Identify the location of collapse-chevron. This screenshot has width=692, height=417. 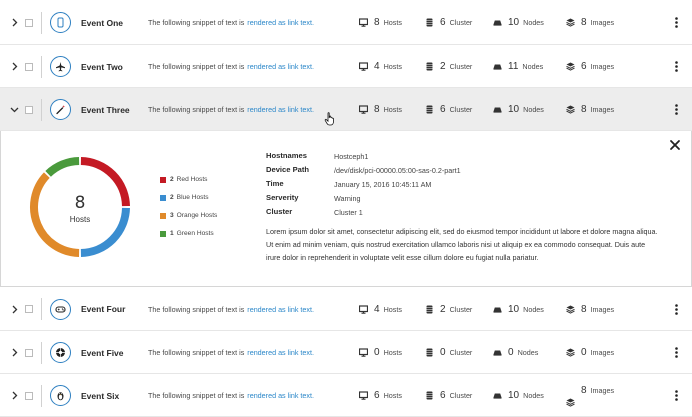
(14, 109).